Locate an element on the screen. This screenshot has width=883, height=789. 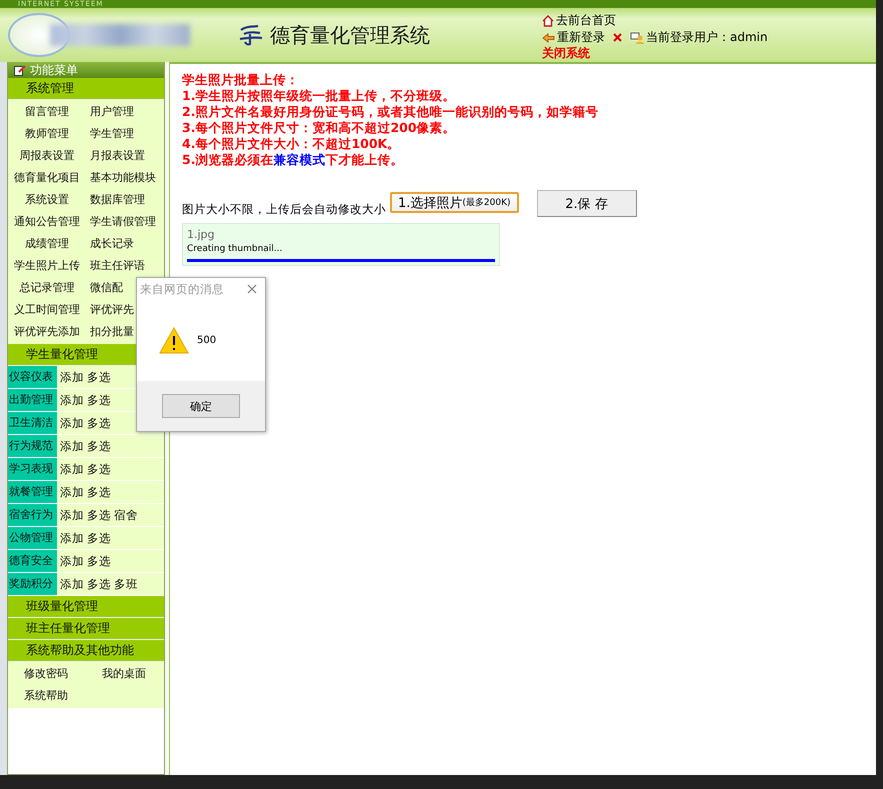
section-header: 班主任量化管理 is located at coordinates (86, 629).